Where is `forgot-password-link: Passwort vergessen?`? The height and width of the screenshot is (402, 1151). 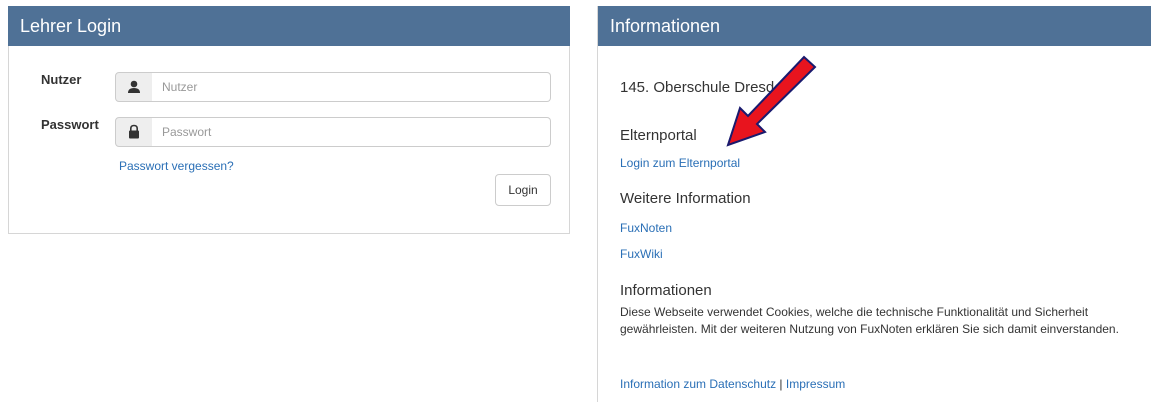
forgot-password-link: Passwort vergessen? is located at coordinates (176, 166).